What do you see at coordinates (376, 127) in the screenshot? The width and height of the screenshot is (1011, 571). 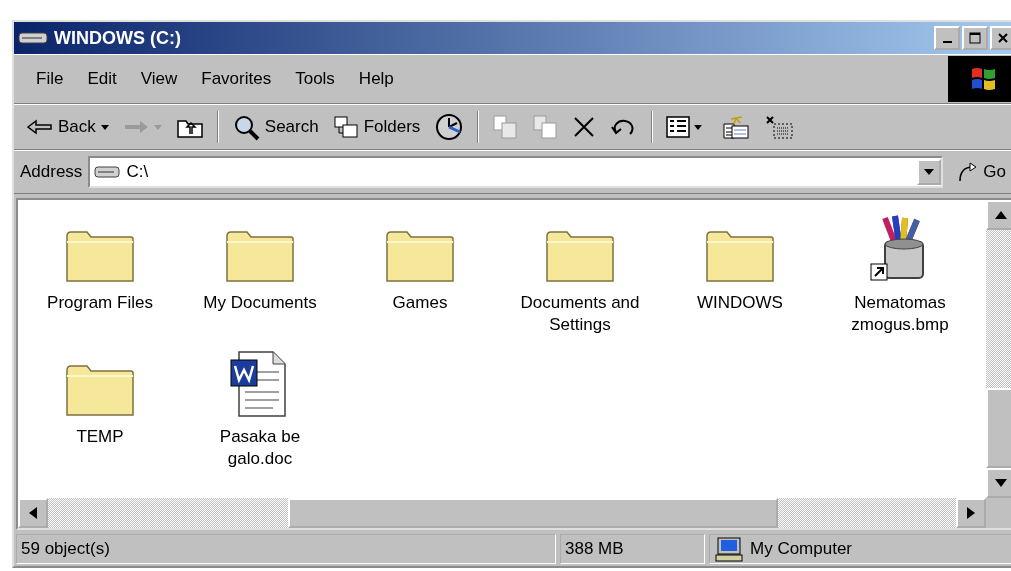 I see `folders-button: Folders` at bounding box center [376, 127].